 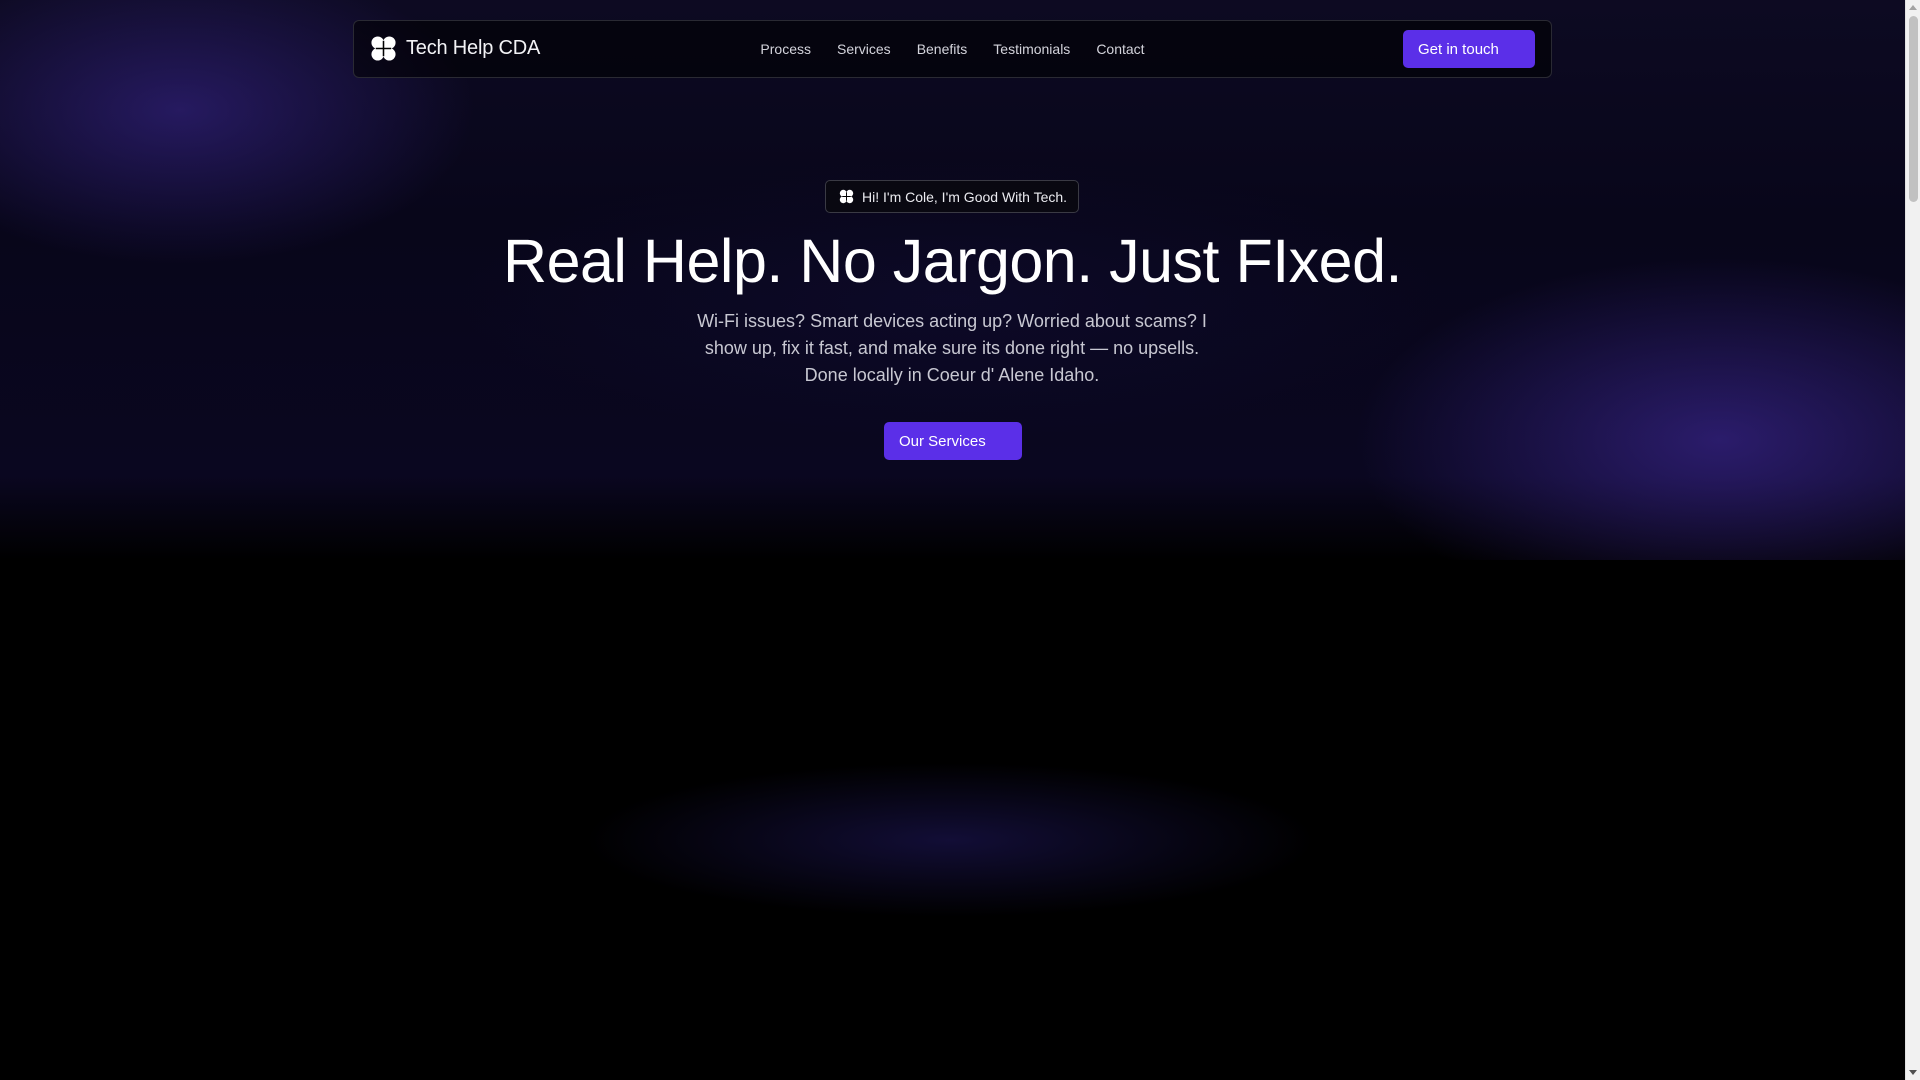 What do you see at coordinates (952, 261) in the screenshot?
I see `hero-headline: Real Help. No Jargon. Just FIxed.` at bounding box center [952, 261].